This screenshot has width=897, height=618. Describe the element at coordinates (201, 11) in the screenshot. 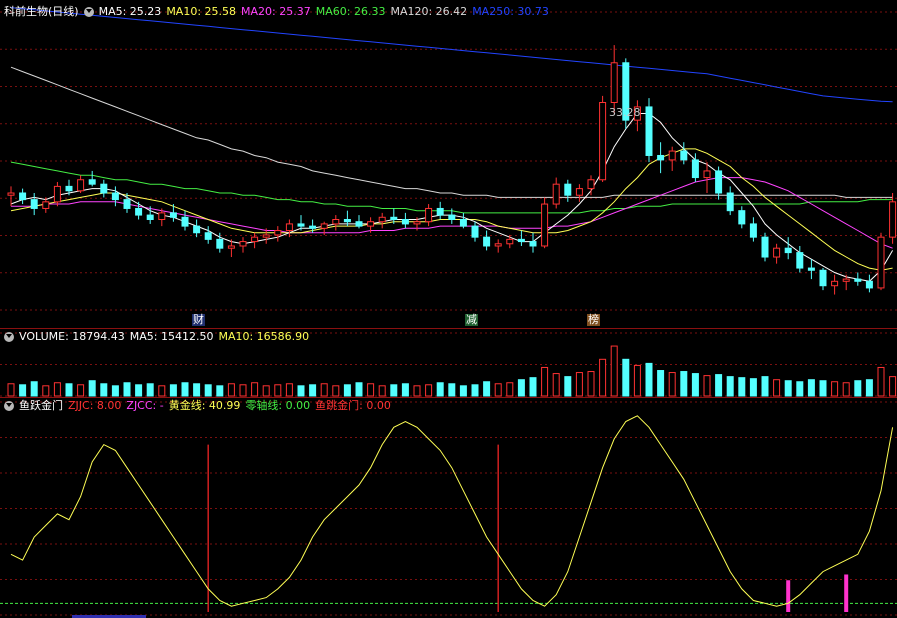

I see `ma10-value: MA10: 25.58` at that location.